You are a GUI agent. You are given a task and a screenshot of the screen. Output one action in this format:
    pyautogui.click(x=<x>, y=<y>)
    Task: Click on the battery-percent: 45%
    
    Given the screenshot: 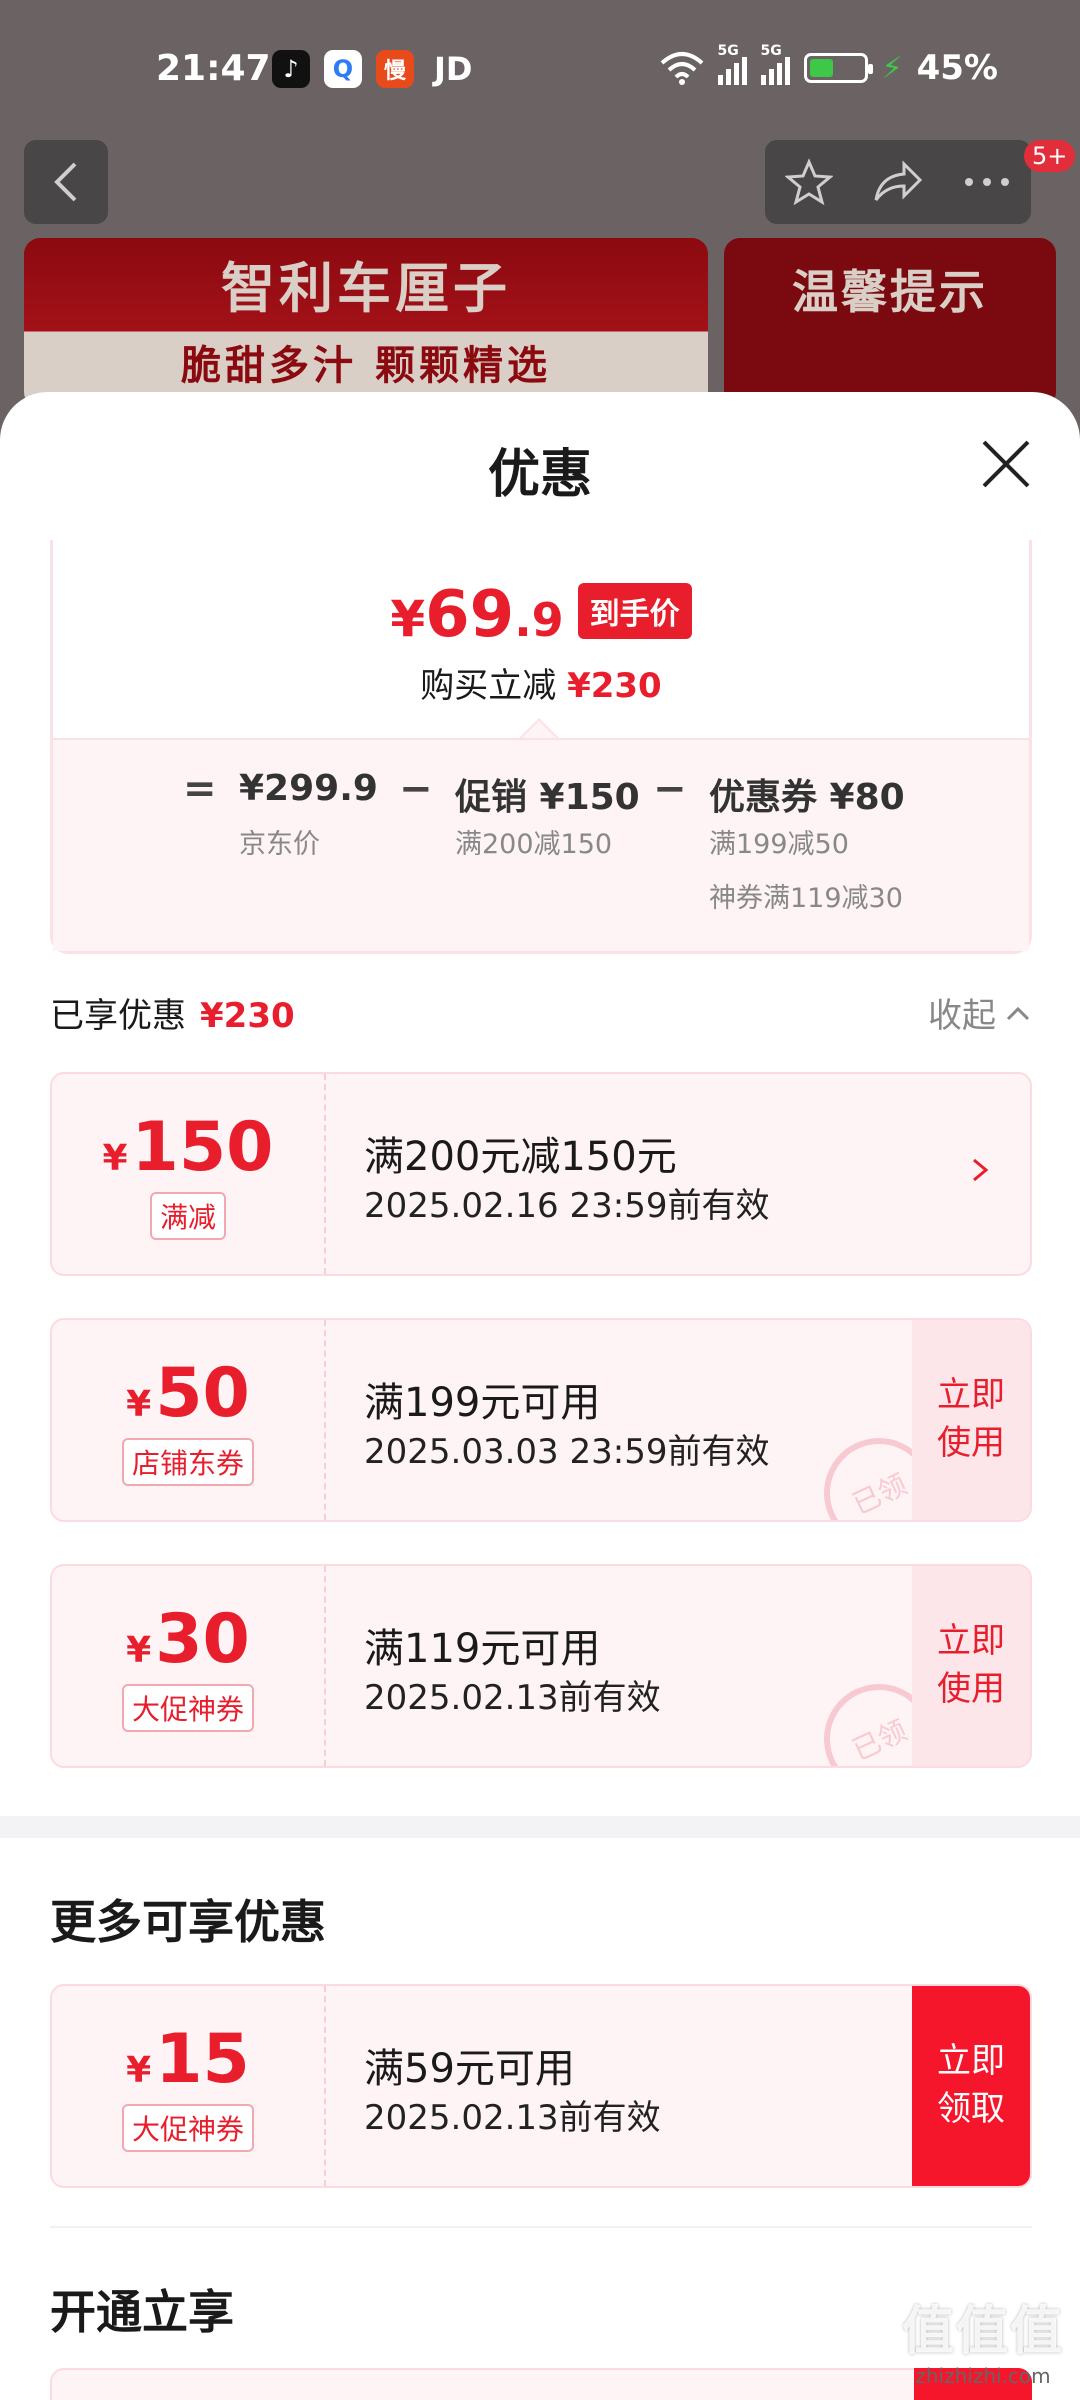 What is the action you would take?
    pyautogui.click(x=957, y=68)
    